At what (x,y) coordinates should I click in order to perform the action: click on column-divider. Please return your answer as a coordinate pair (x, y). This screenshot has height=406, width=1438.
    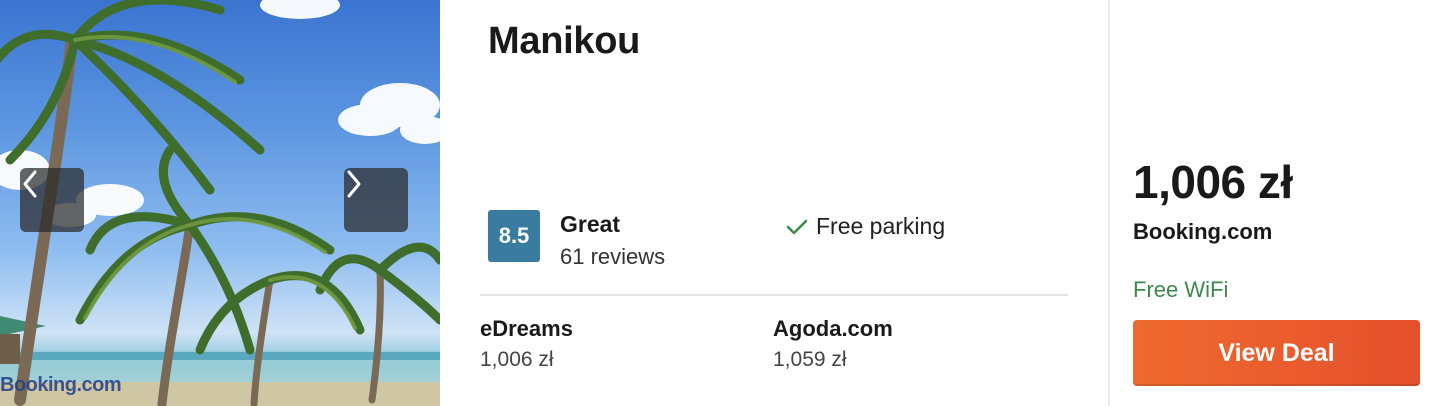
    Looking at the image, I should click on (1109, 203).